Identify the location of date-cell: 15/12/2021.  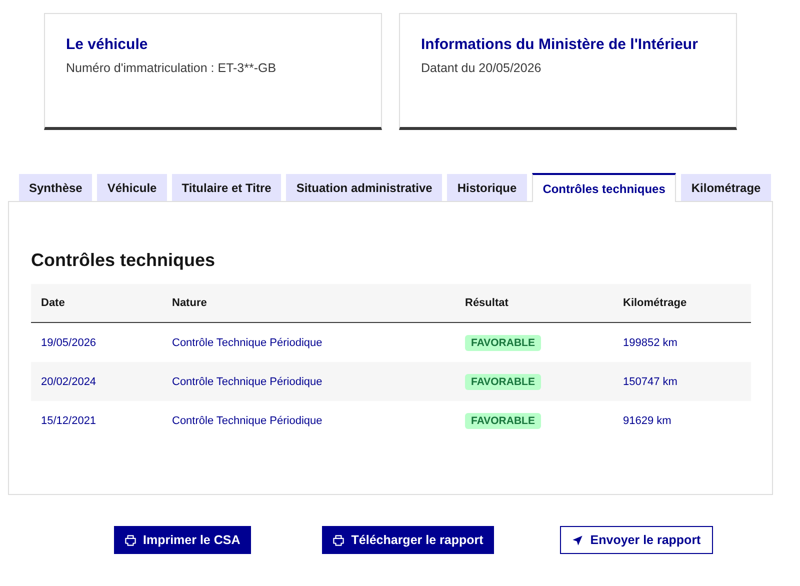
(68, 420).